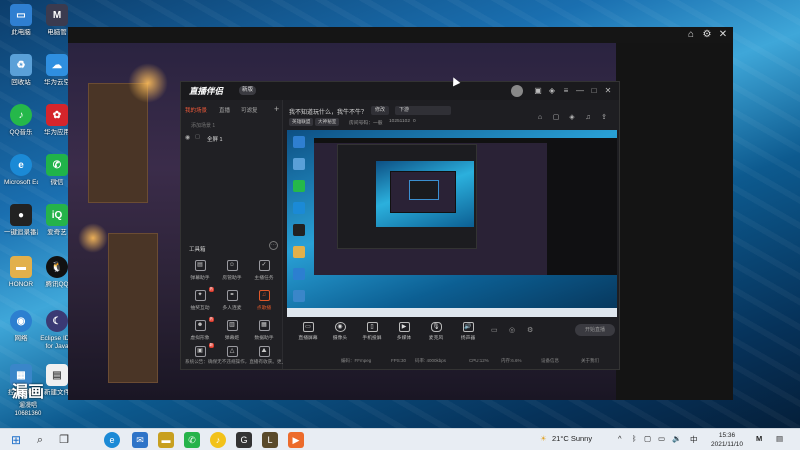 This screenshot has height=450, width=800. What do you see at coordinates (57, 267) in the screenshot?
I see `qq-icon: 🐧` at bounding box center [57, 267].